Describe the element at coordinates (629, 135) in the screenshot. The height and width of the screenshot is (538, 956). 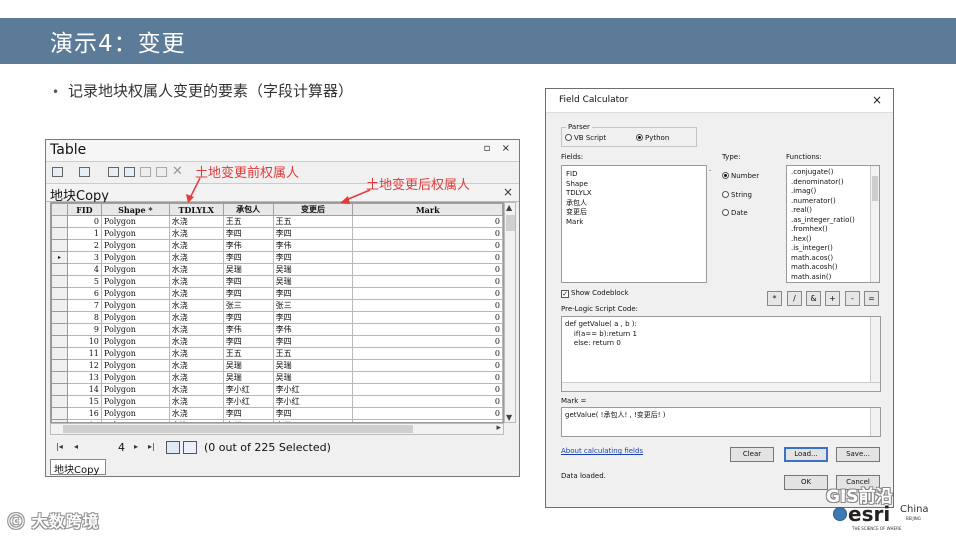
I see `parser-group: Parser VB Script Python` at that location.